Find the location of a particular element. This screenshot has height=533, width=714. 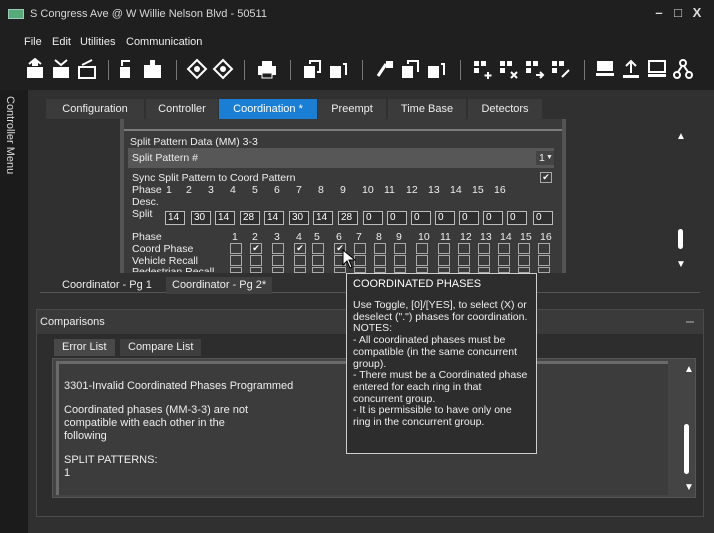

scroll-up-icon: ▲ is located at coordinates (681, 136).